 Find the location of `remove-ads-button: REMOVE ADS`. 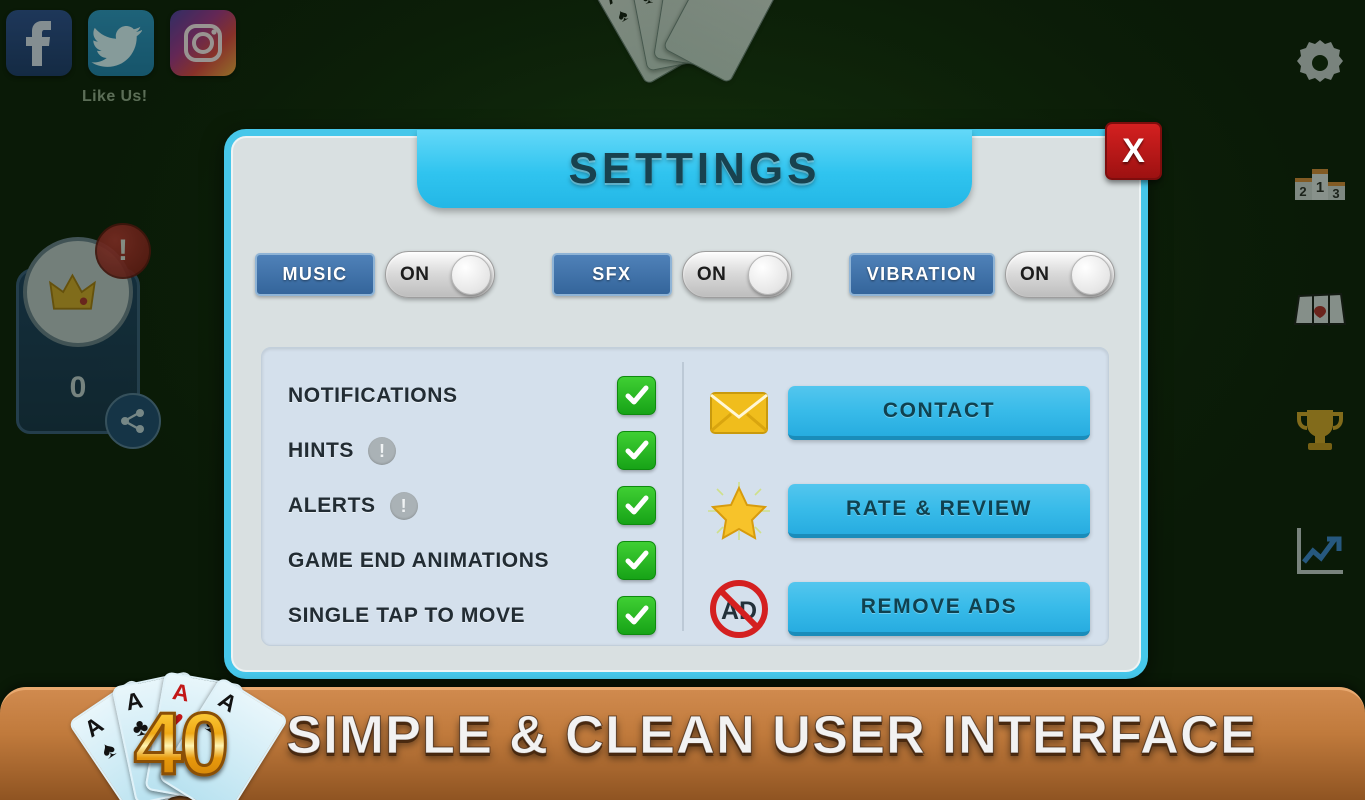

remove-ads-button: REMOVE ADS is located at coordinates (939, 609).